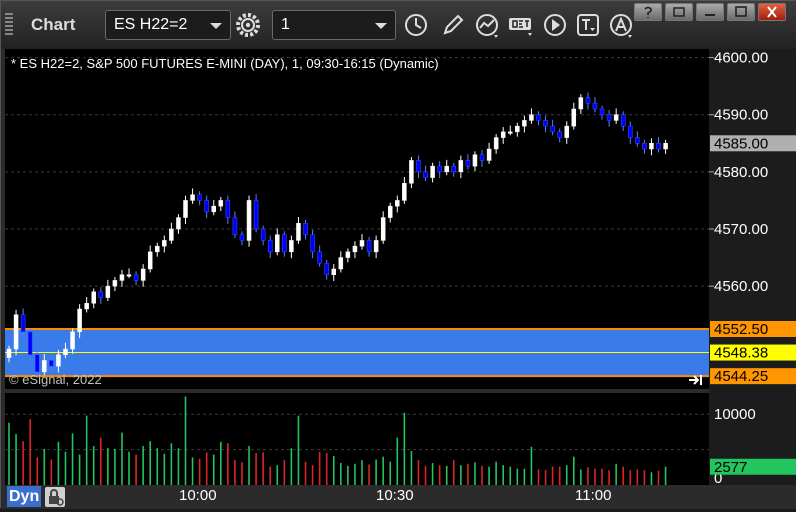  What do you see at coordinates (696, 380) in the screenshot?
I see `scroll-to-end-icon` at bounding box center [696, 380].